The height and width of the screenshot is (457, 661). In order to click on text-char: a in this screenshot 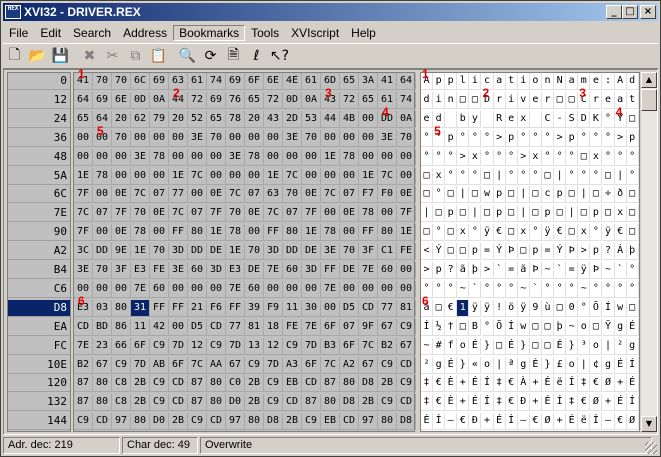, I will do `click(572, 81)`.